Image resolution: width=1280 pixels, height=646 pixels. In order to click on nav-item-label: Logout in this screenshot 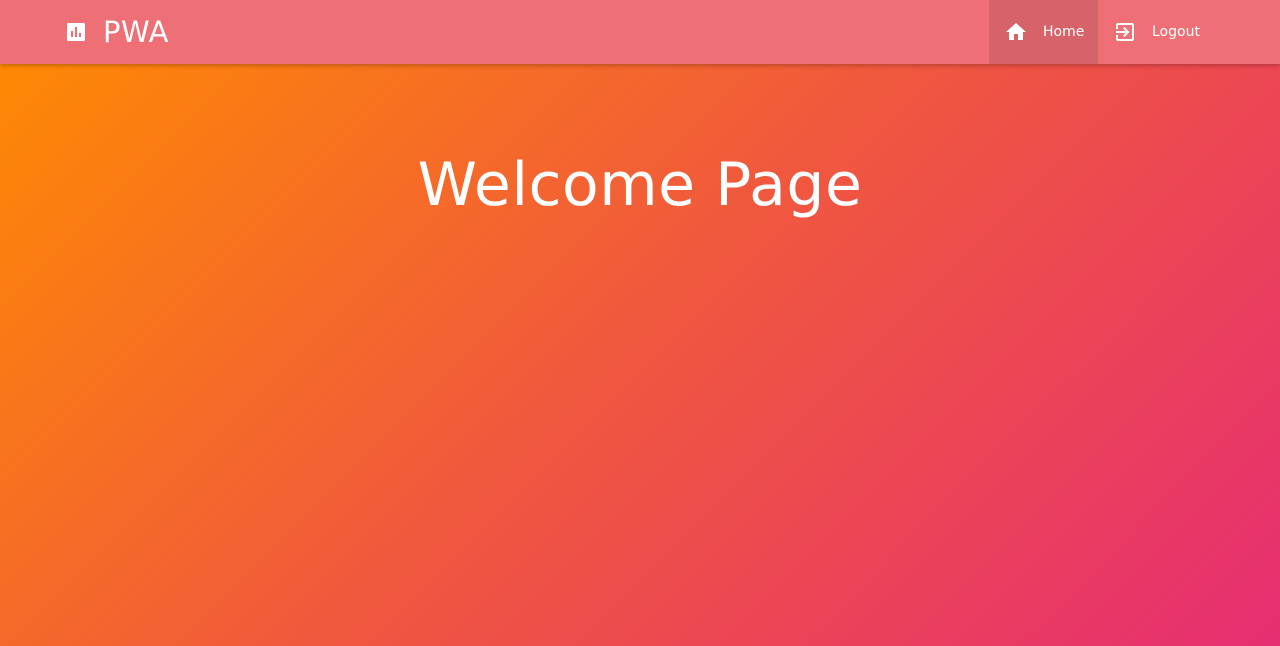, I will do `click(1176, 32)`.